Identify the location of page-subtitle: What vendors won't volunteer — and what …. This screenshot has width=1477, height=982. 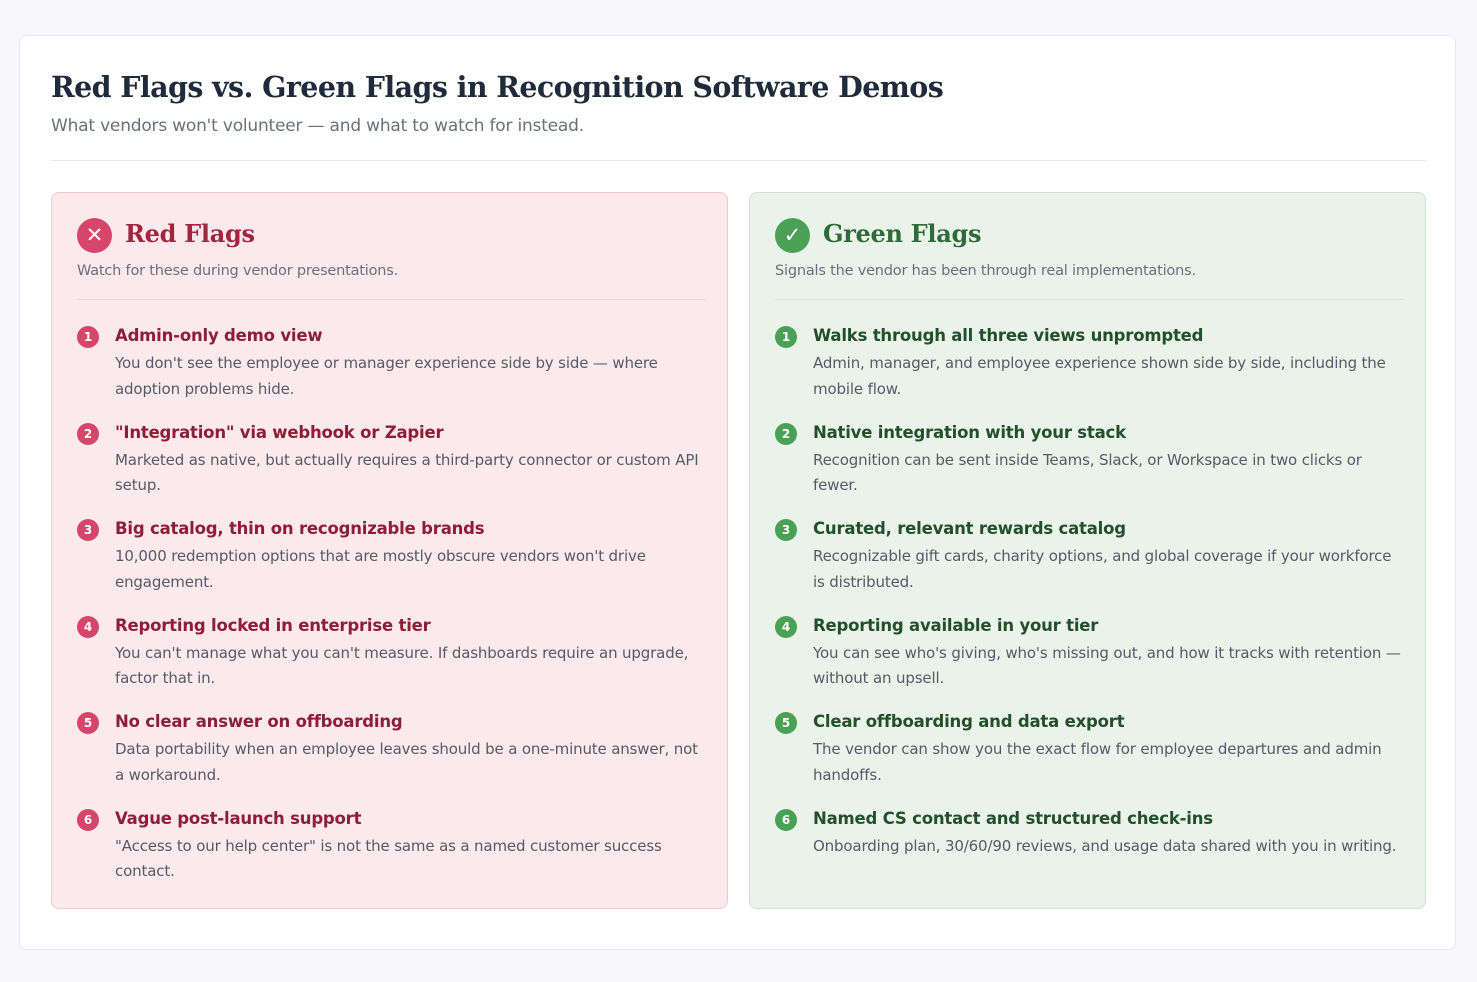
(317, 126).